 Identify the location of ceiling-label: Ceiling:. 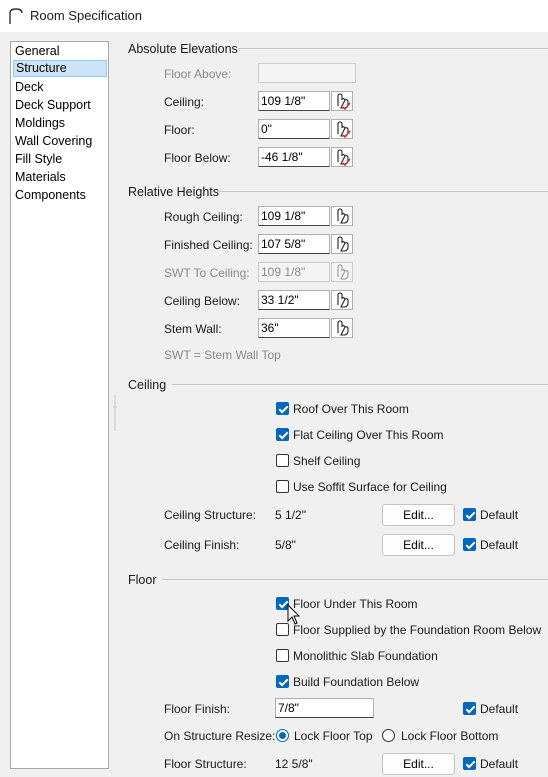
(184, 102).